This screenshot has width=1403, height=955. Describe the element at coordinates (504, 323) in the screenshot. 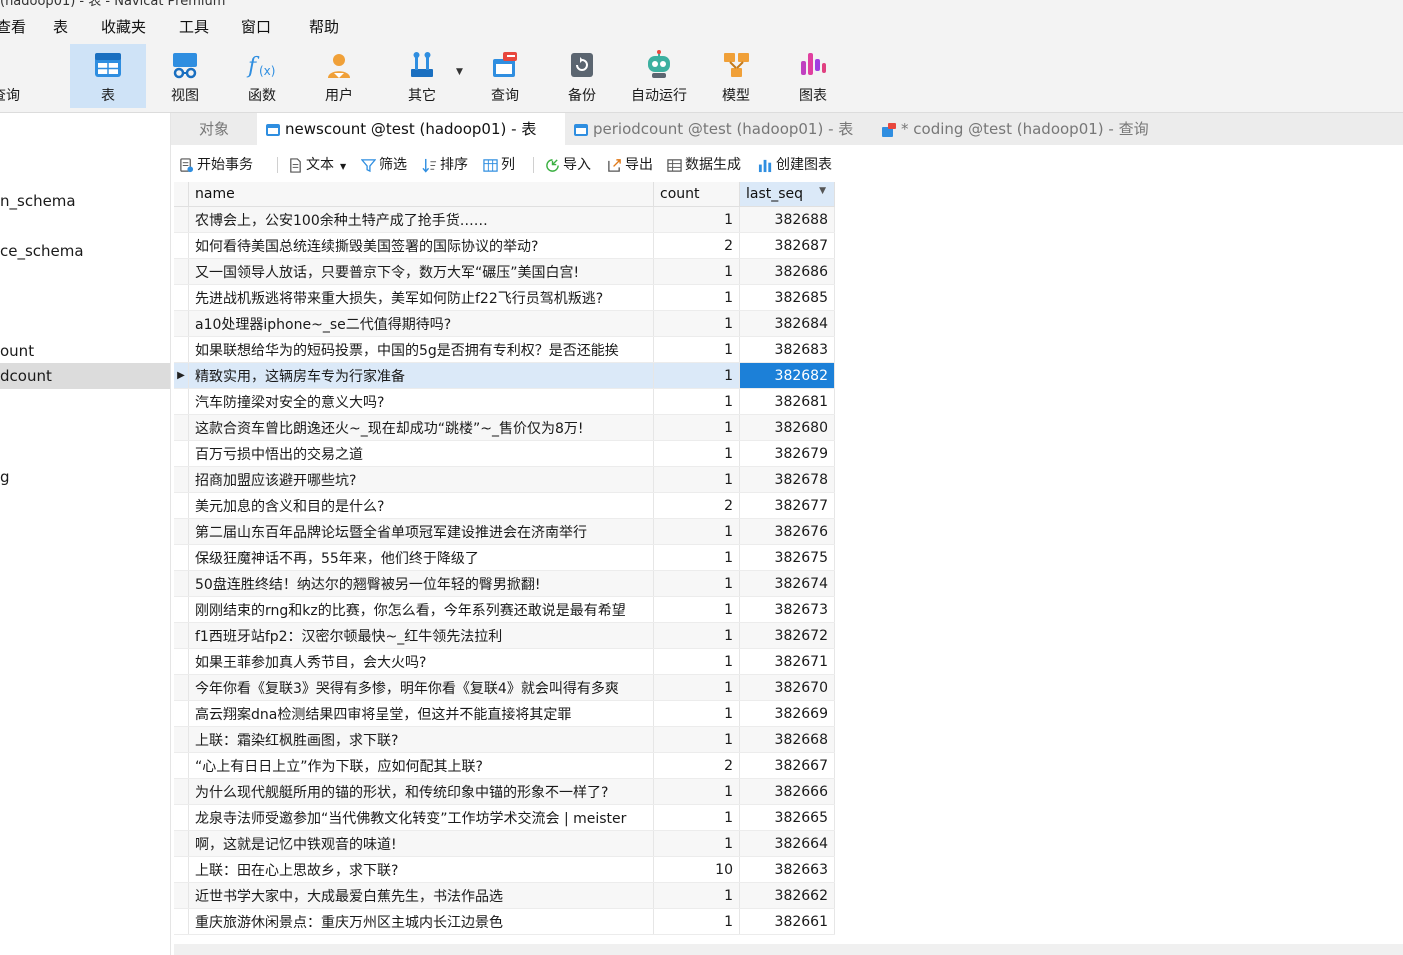

I see `table-row: a10处理器iphone~_se二代值得期待吗? 1 382684` at that location.